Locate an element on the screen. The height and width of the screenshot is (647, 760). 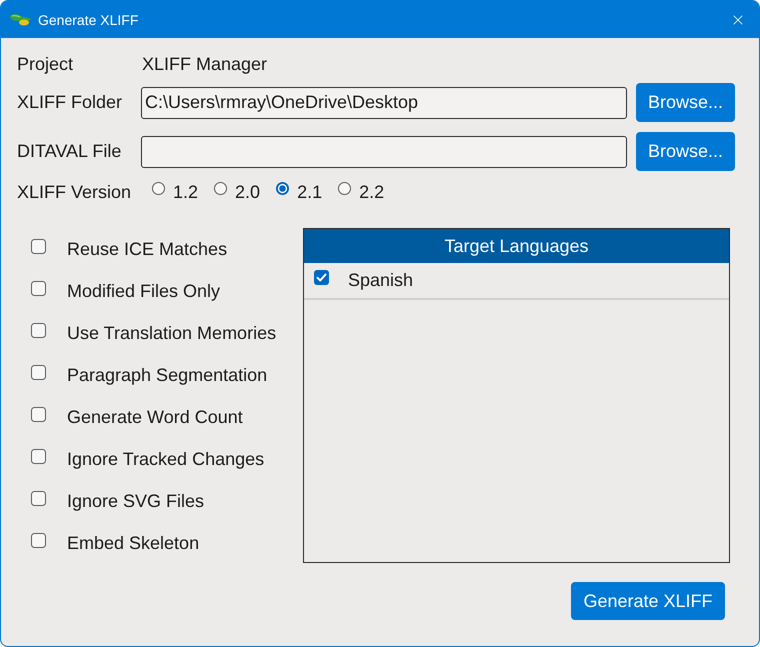
checkbox-label: Embed Skeleton is located at coordinates (133, 543).